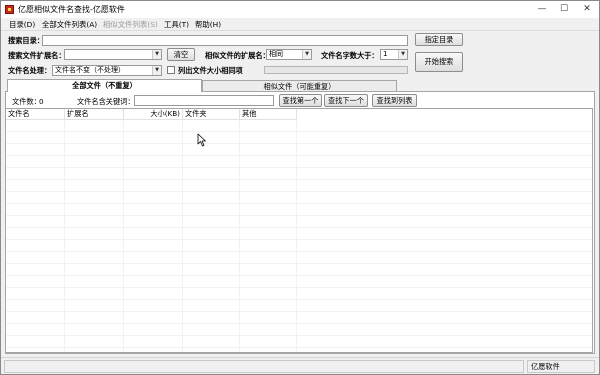  What do you see at coordinates (204, 100) in the screenshot?
I see `keyword-input` at bounding box center [204, 100].